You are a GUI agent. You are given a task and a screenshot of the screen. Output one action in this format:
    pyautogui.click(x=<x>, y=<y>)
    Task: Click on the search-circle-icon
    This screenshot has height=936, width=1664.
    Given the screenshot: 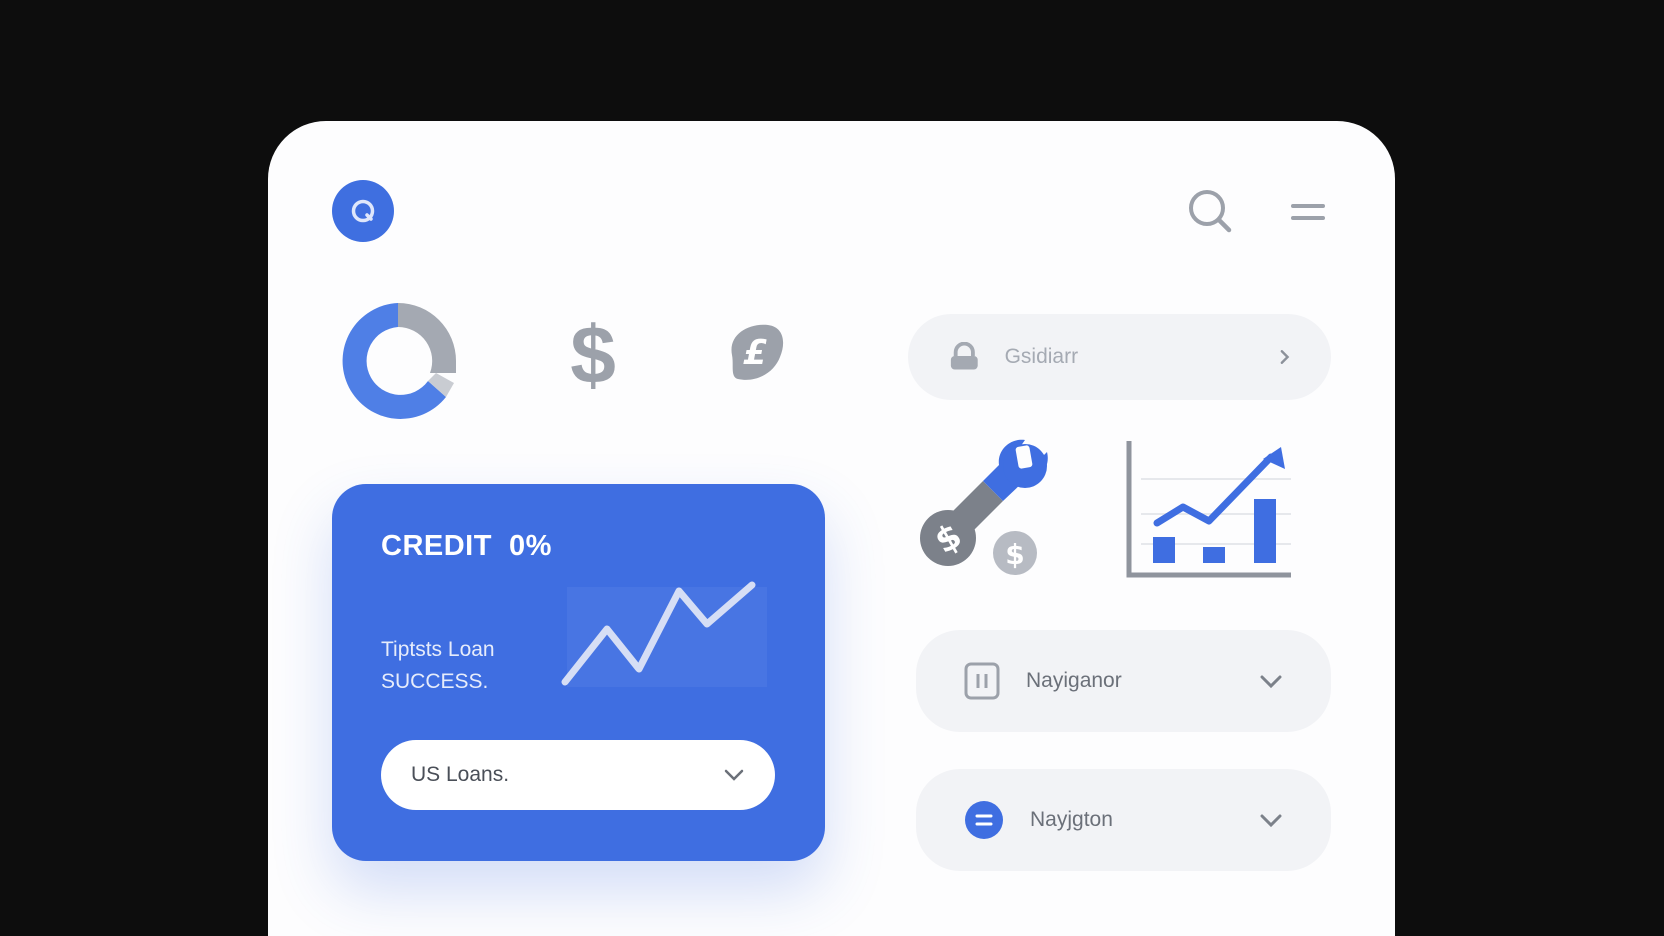 What is the action you would take?
    pyautogui.click(x=363, y=211)
    